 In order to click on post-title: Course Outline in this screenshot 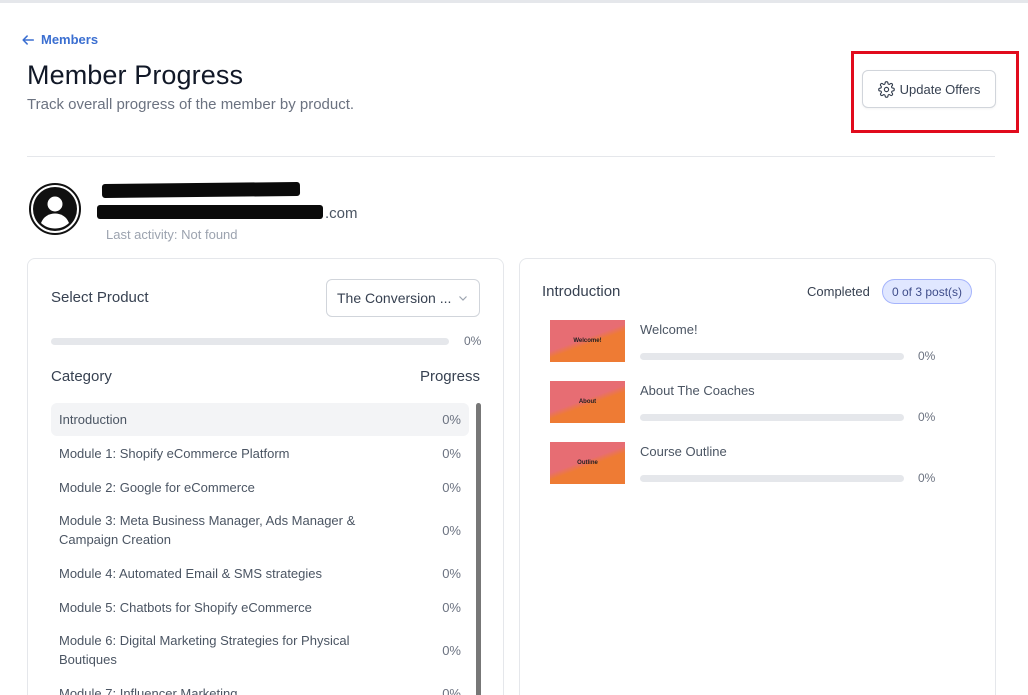, I will do `click(683, 451)`.